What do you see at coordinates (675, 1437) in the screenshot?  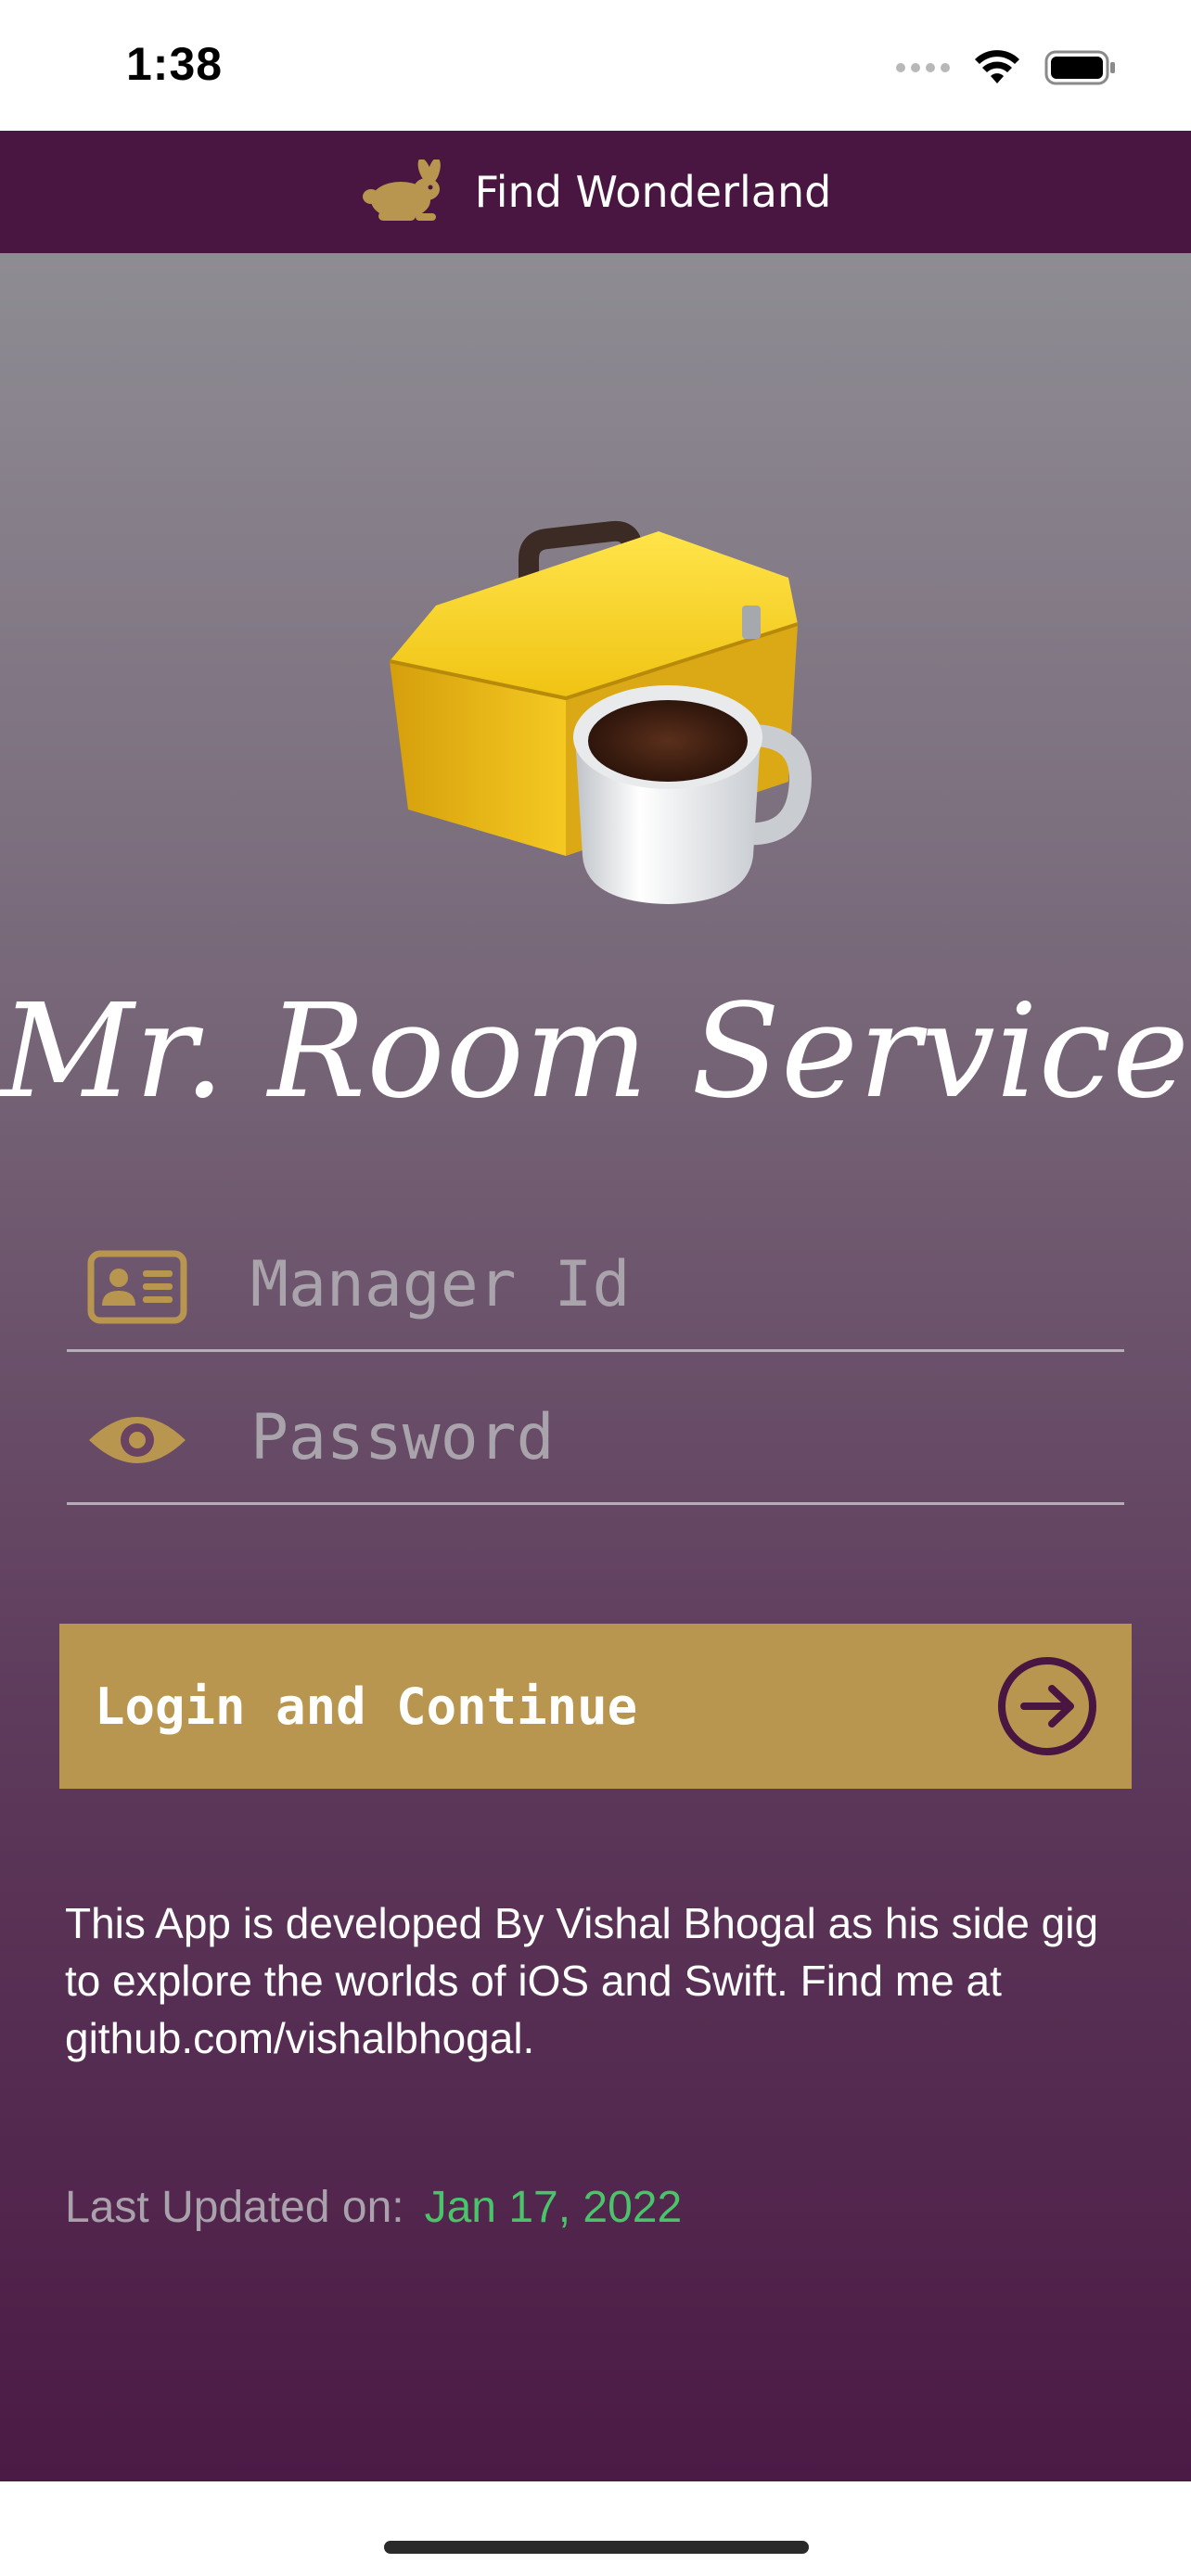 I see `password-input` at bounding box center [675, 1437].